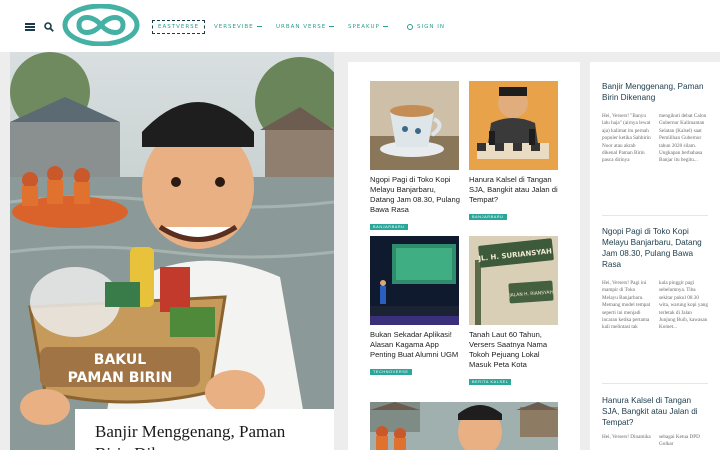  I want to click on hero-title: Banjir Menggenang, Paman Birin Dikenang, so click(204, 435).